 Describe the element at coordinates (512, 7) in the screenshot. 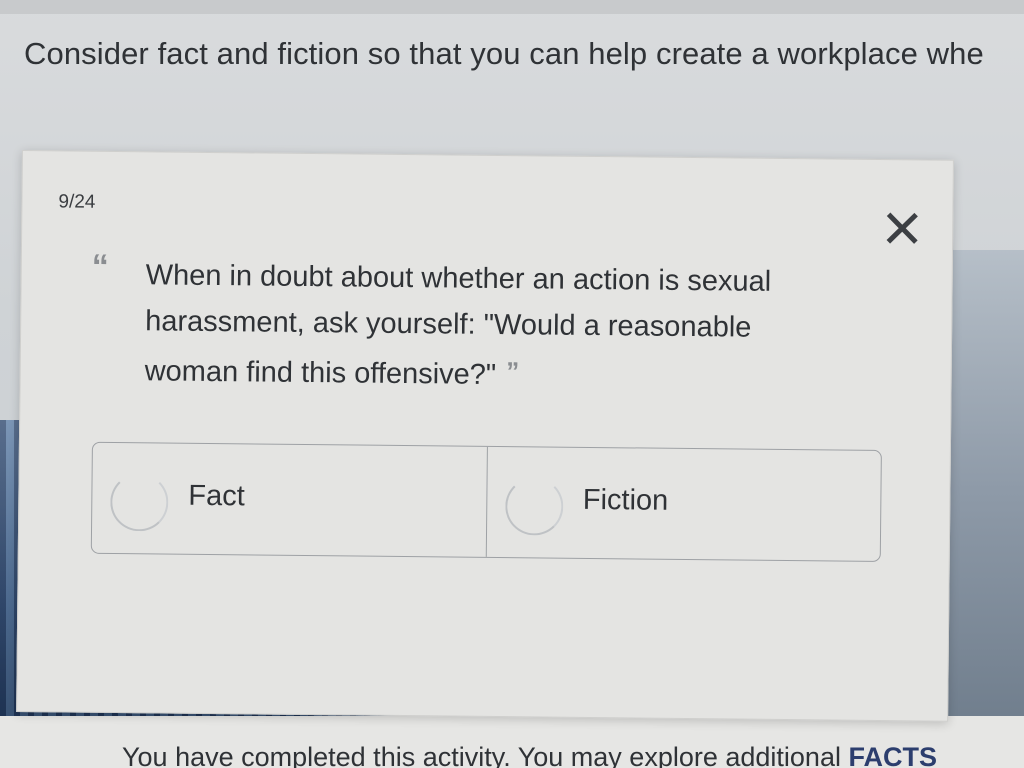

I see `top-strip` at that location.